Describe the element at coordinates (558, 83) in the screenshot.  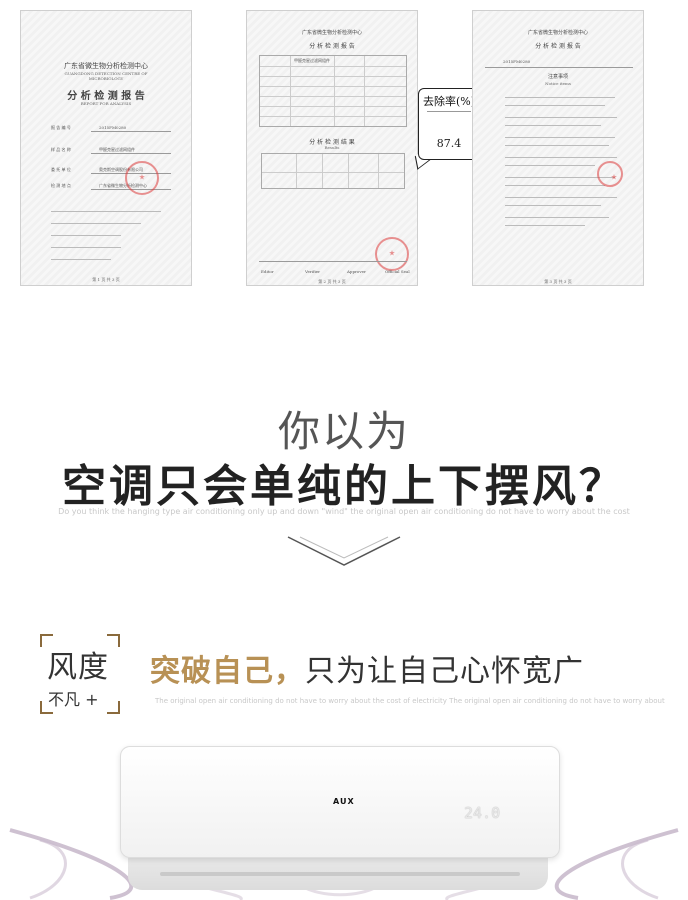
I see `notice-title-en: Notice items` at that location.